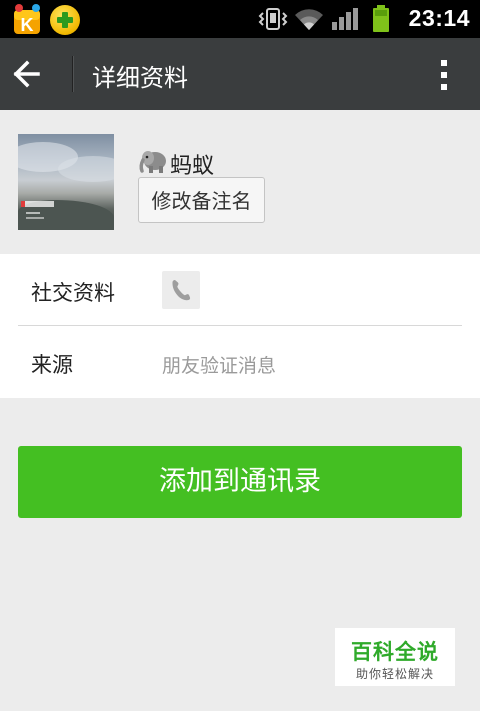  I want to click on svg-text: K, so click(27, 25).